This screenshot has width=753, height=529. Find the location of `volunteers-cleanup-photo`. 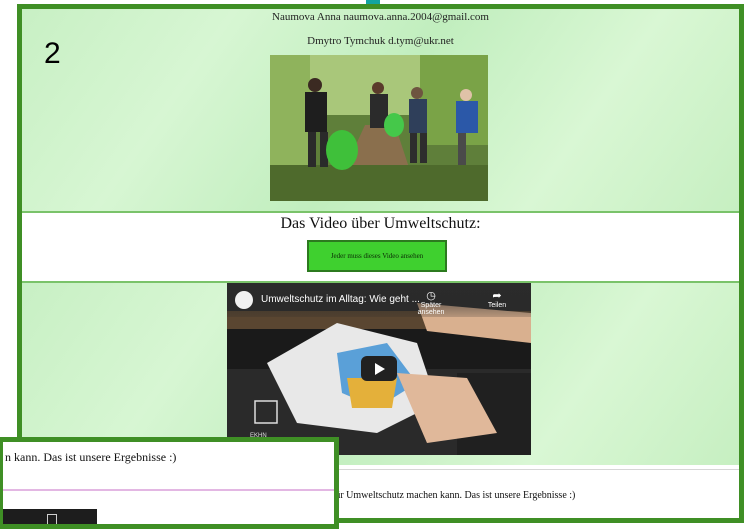

volunteers-cleanup-photo is located at coordinates (379, 128).